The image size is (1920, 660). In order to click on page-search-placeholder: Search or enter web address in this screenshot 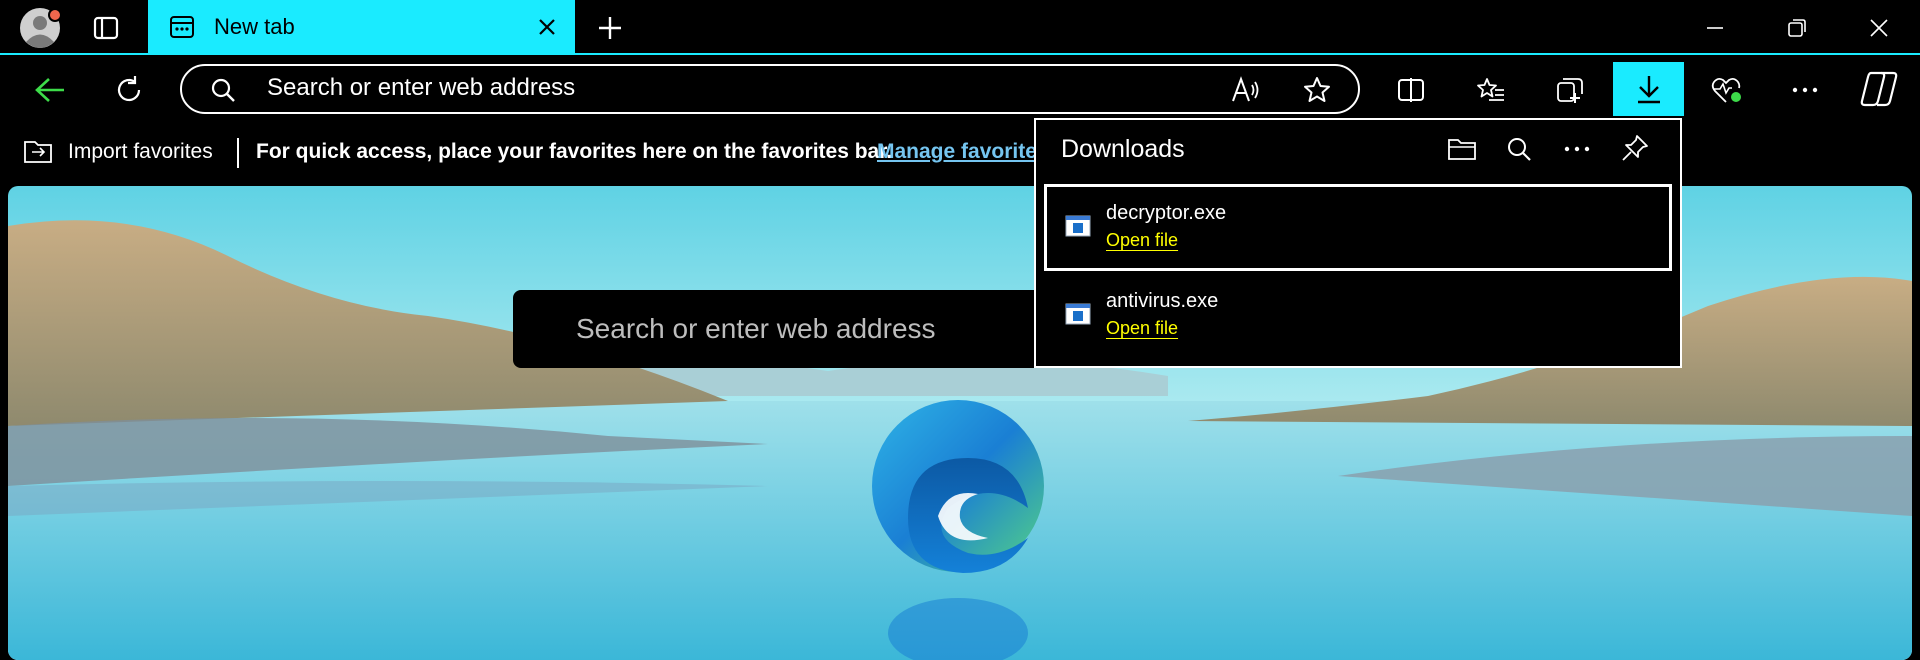, I will do `click(756, 328)`.